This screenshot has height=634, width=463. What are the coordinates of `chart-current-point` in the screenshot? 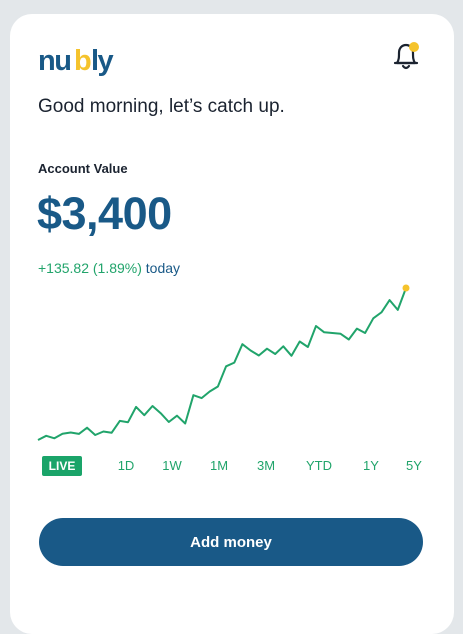 It's located at (406, 288).